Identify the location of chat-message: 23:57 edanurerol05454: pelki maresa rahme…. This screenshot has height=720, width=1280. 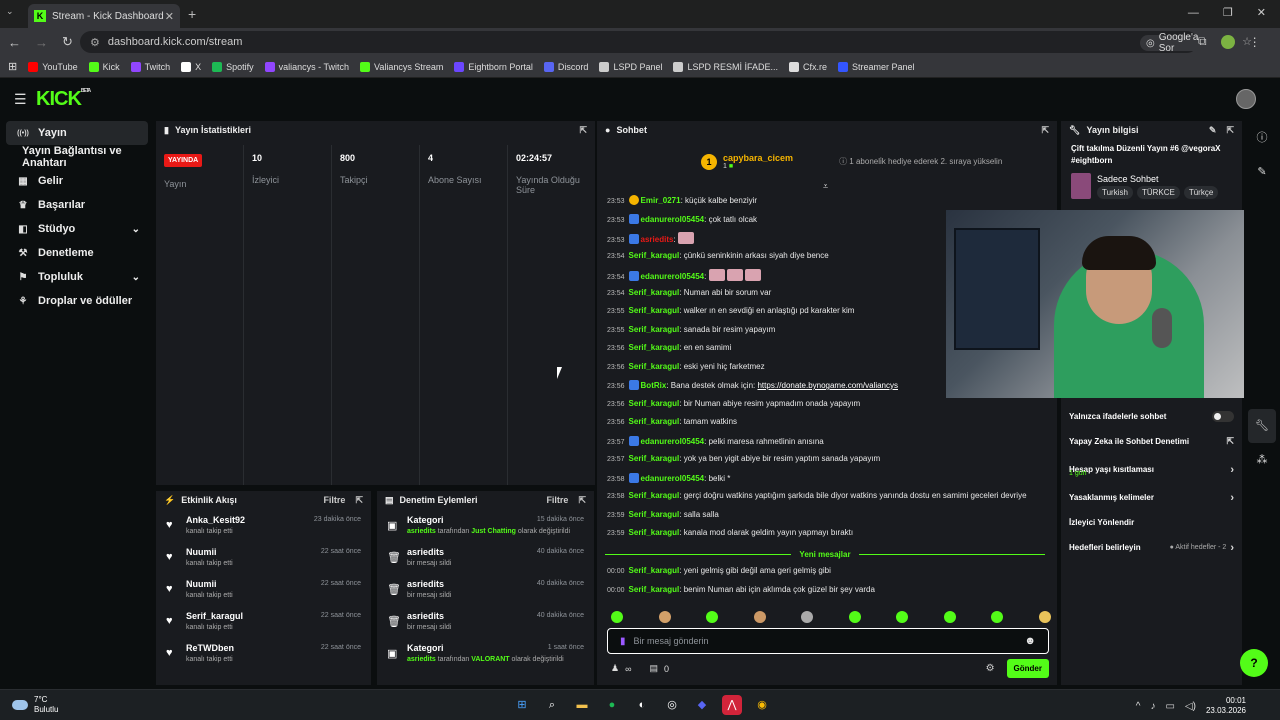
(827, 445).